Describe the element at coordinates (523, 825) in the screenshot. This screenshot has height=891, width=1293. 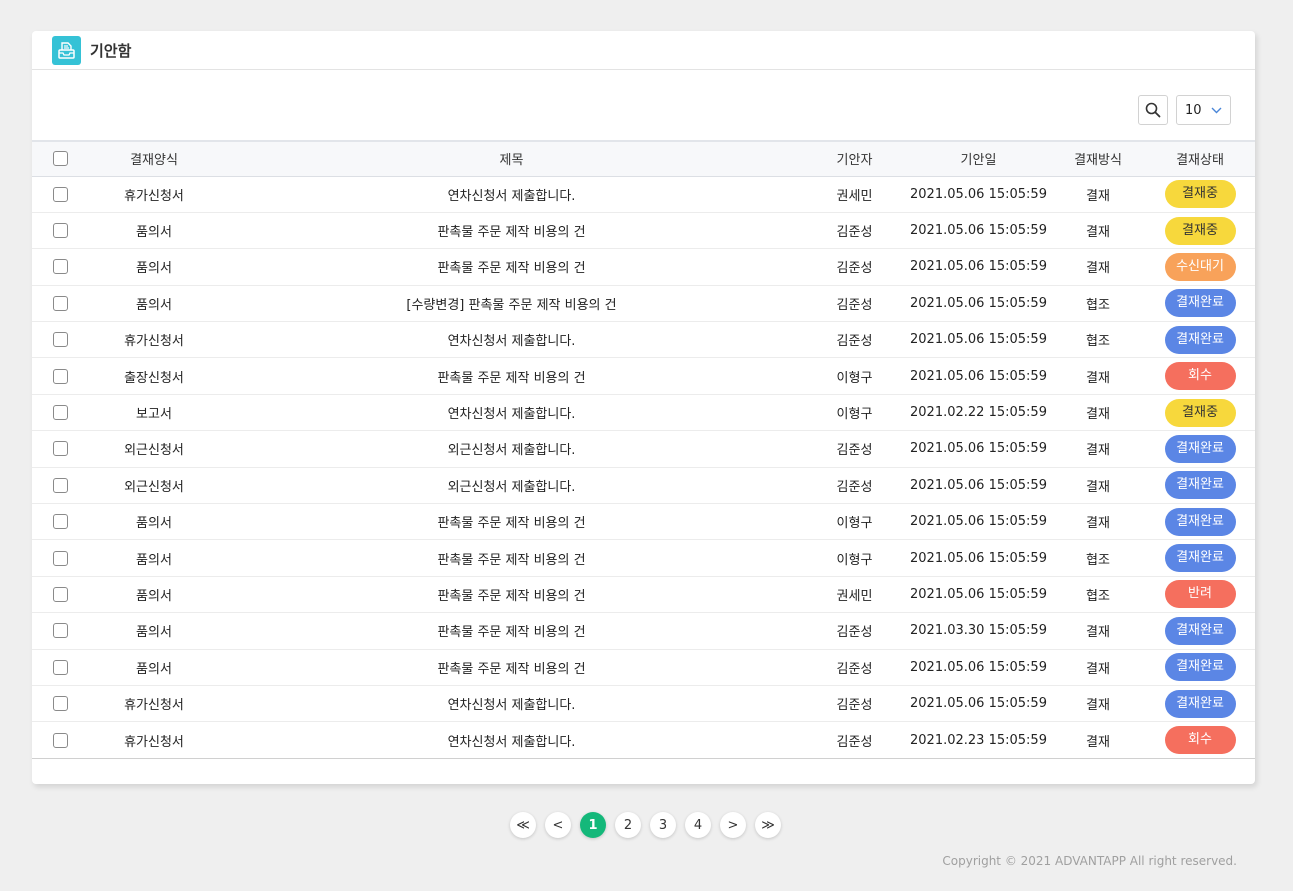
I see `first-page-button: ≪` at that location.